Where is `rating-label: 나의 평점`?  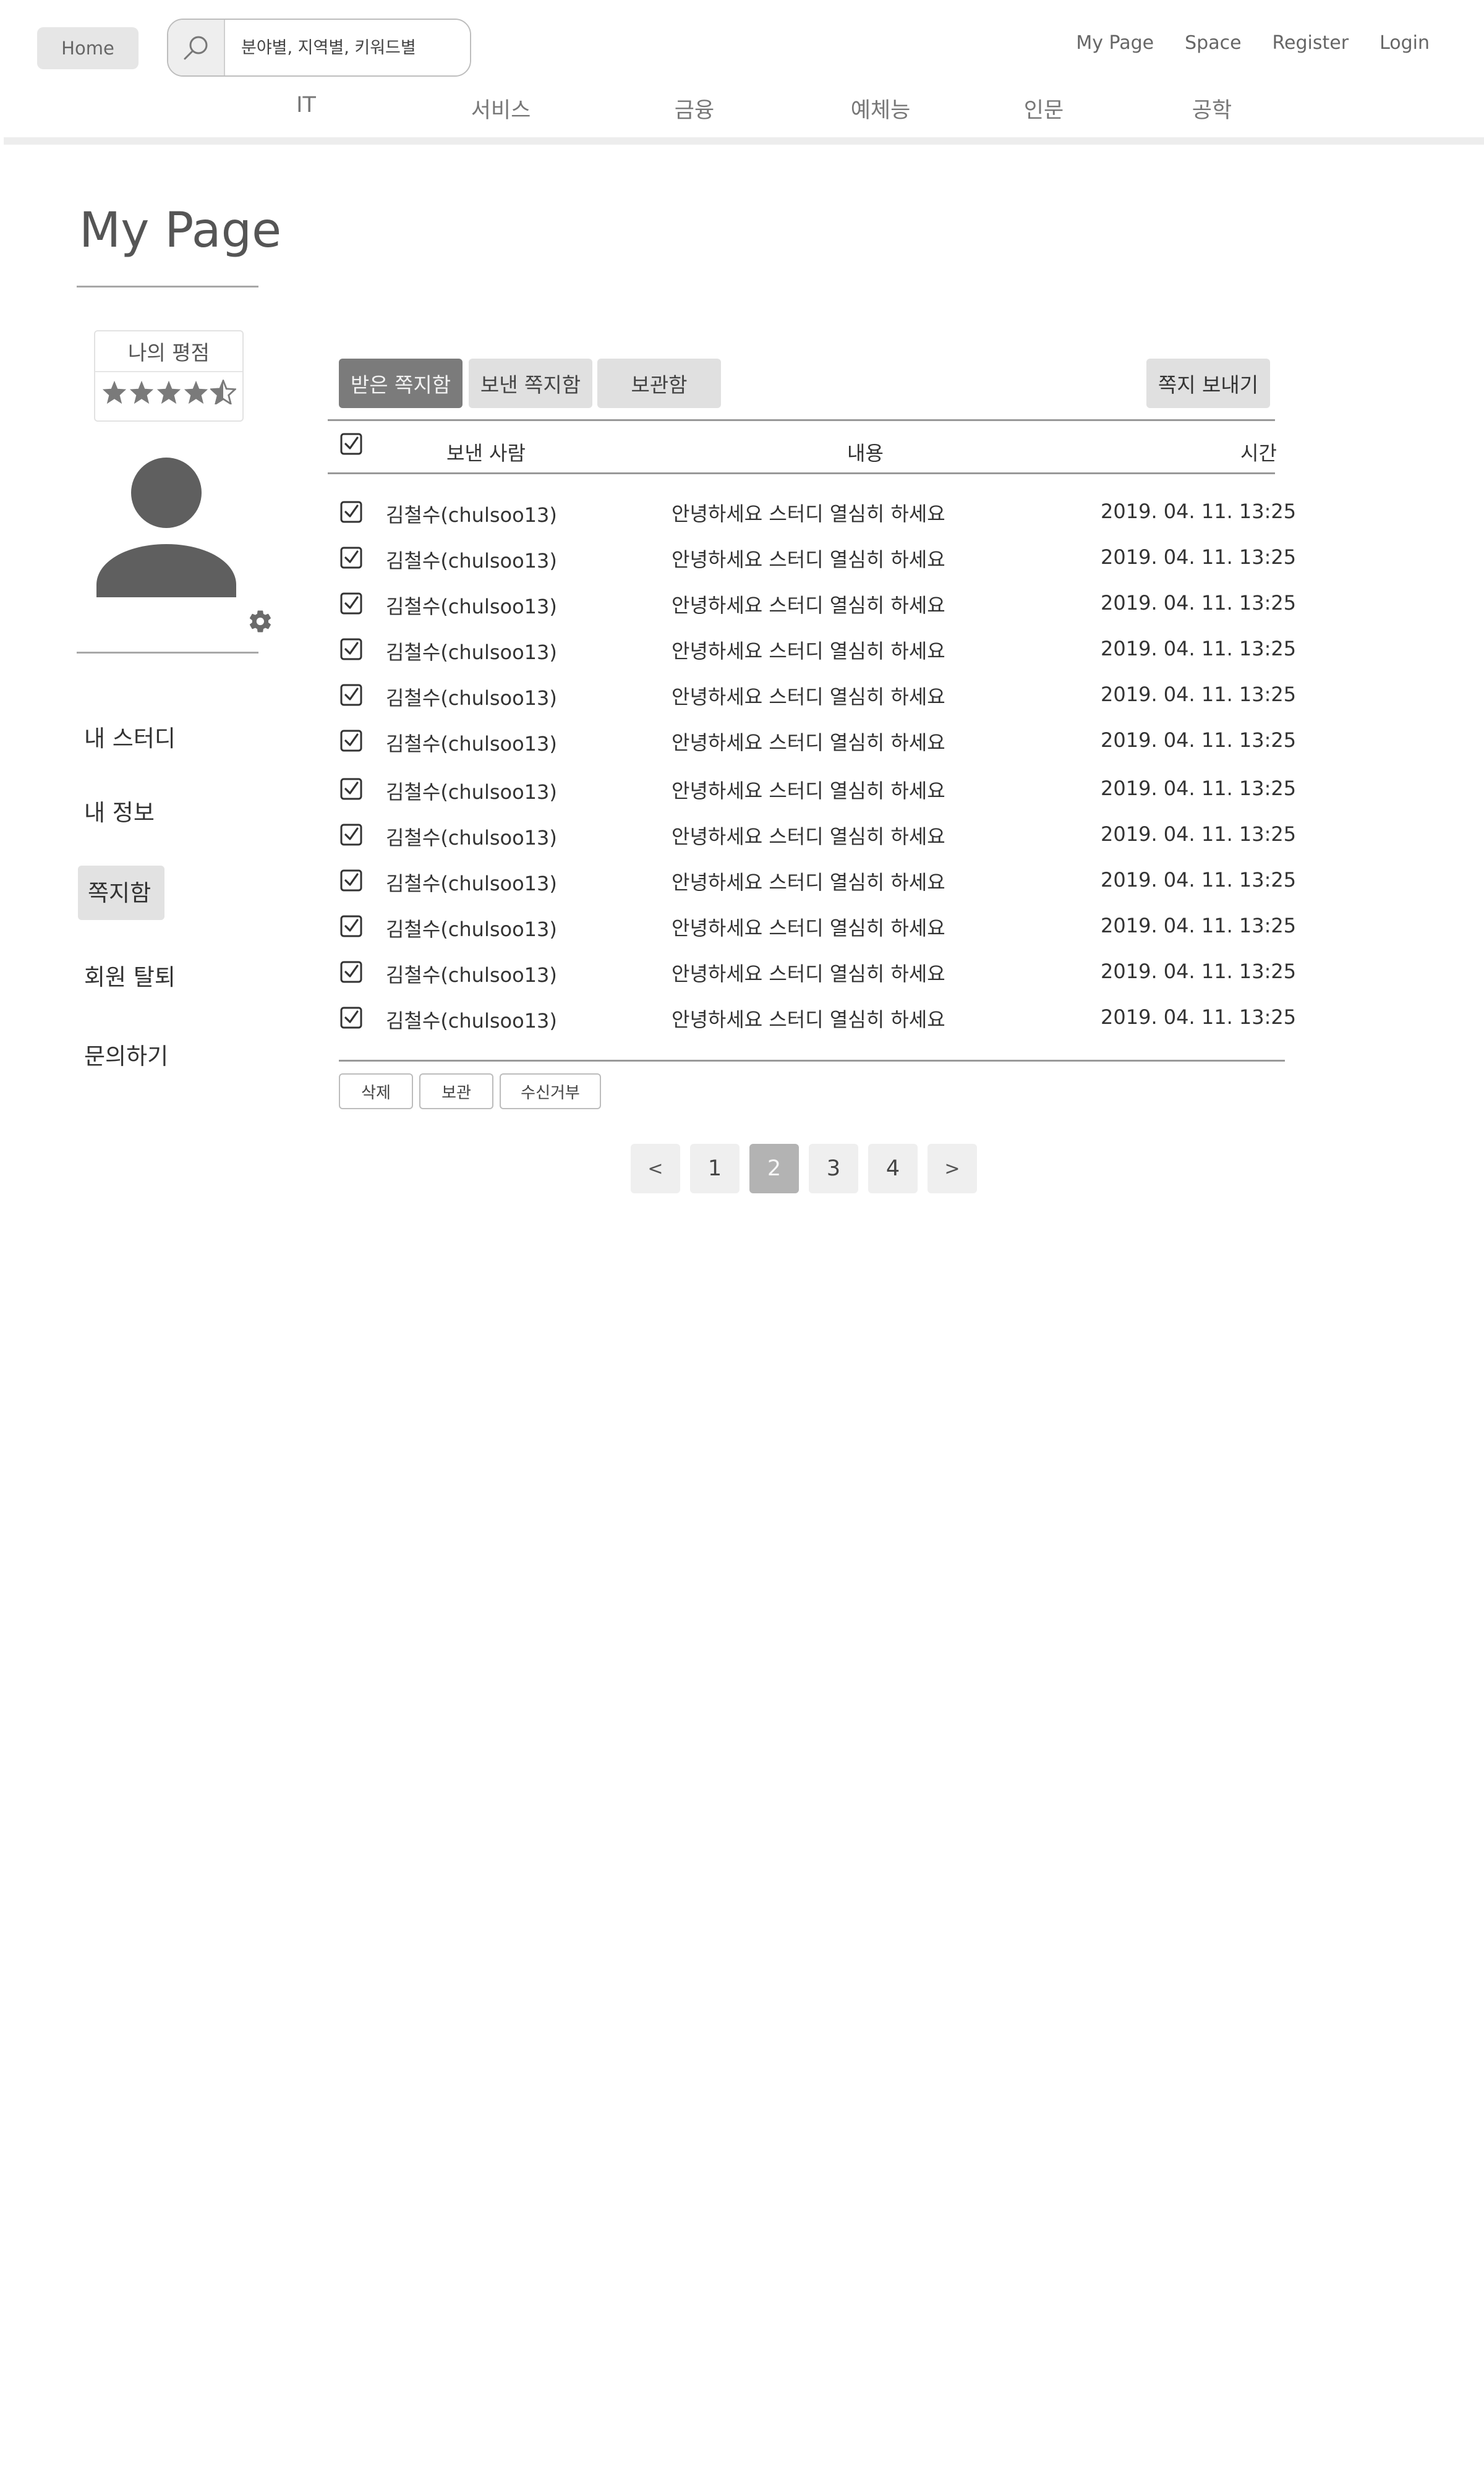
rating-label: 나의 평점 is located at coordinates (168, 351).